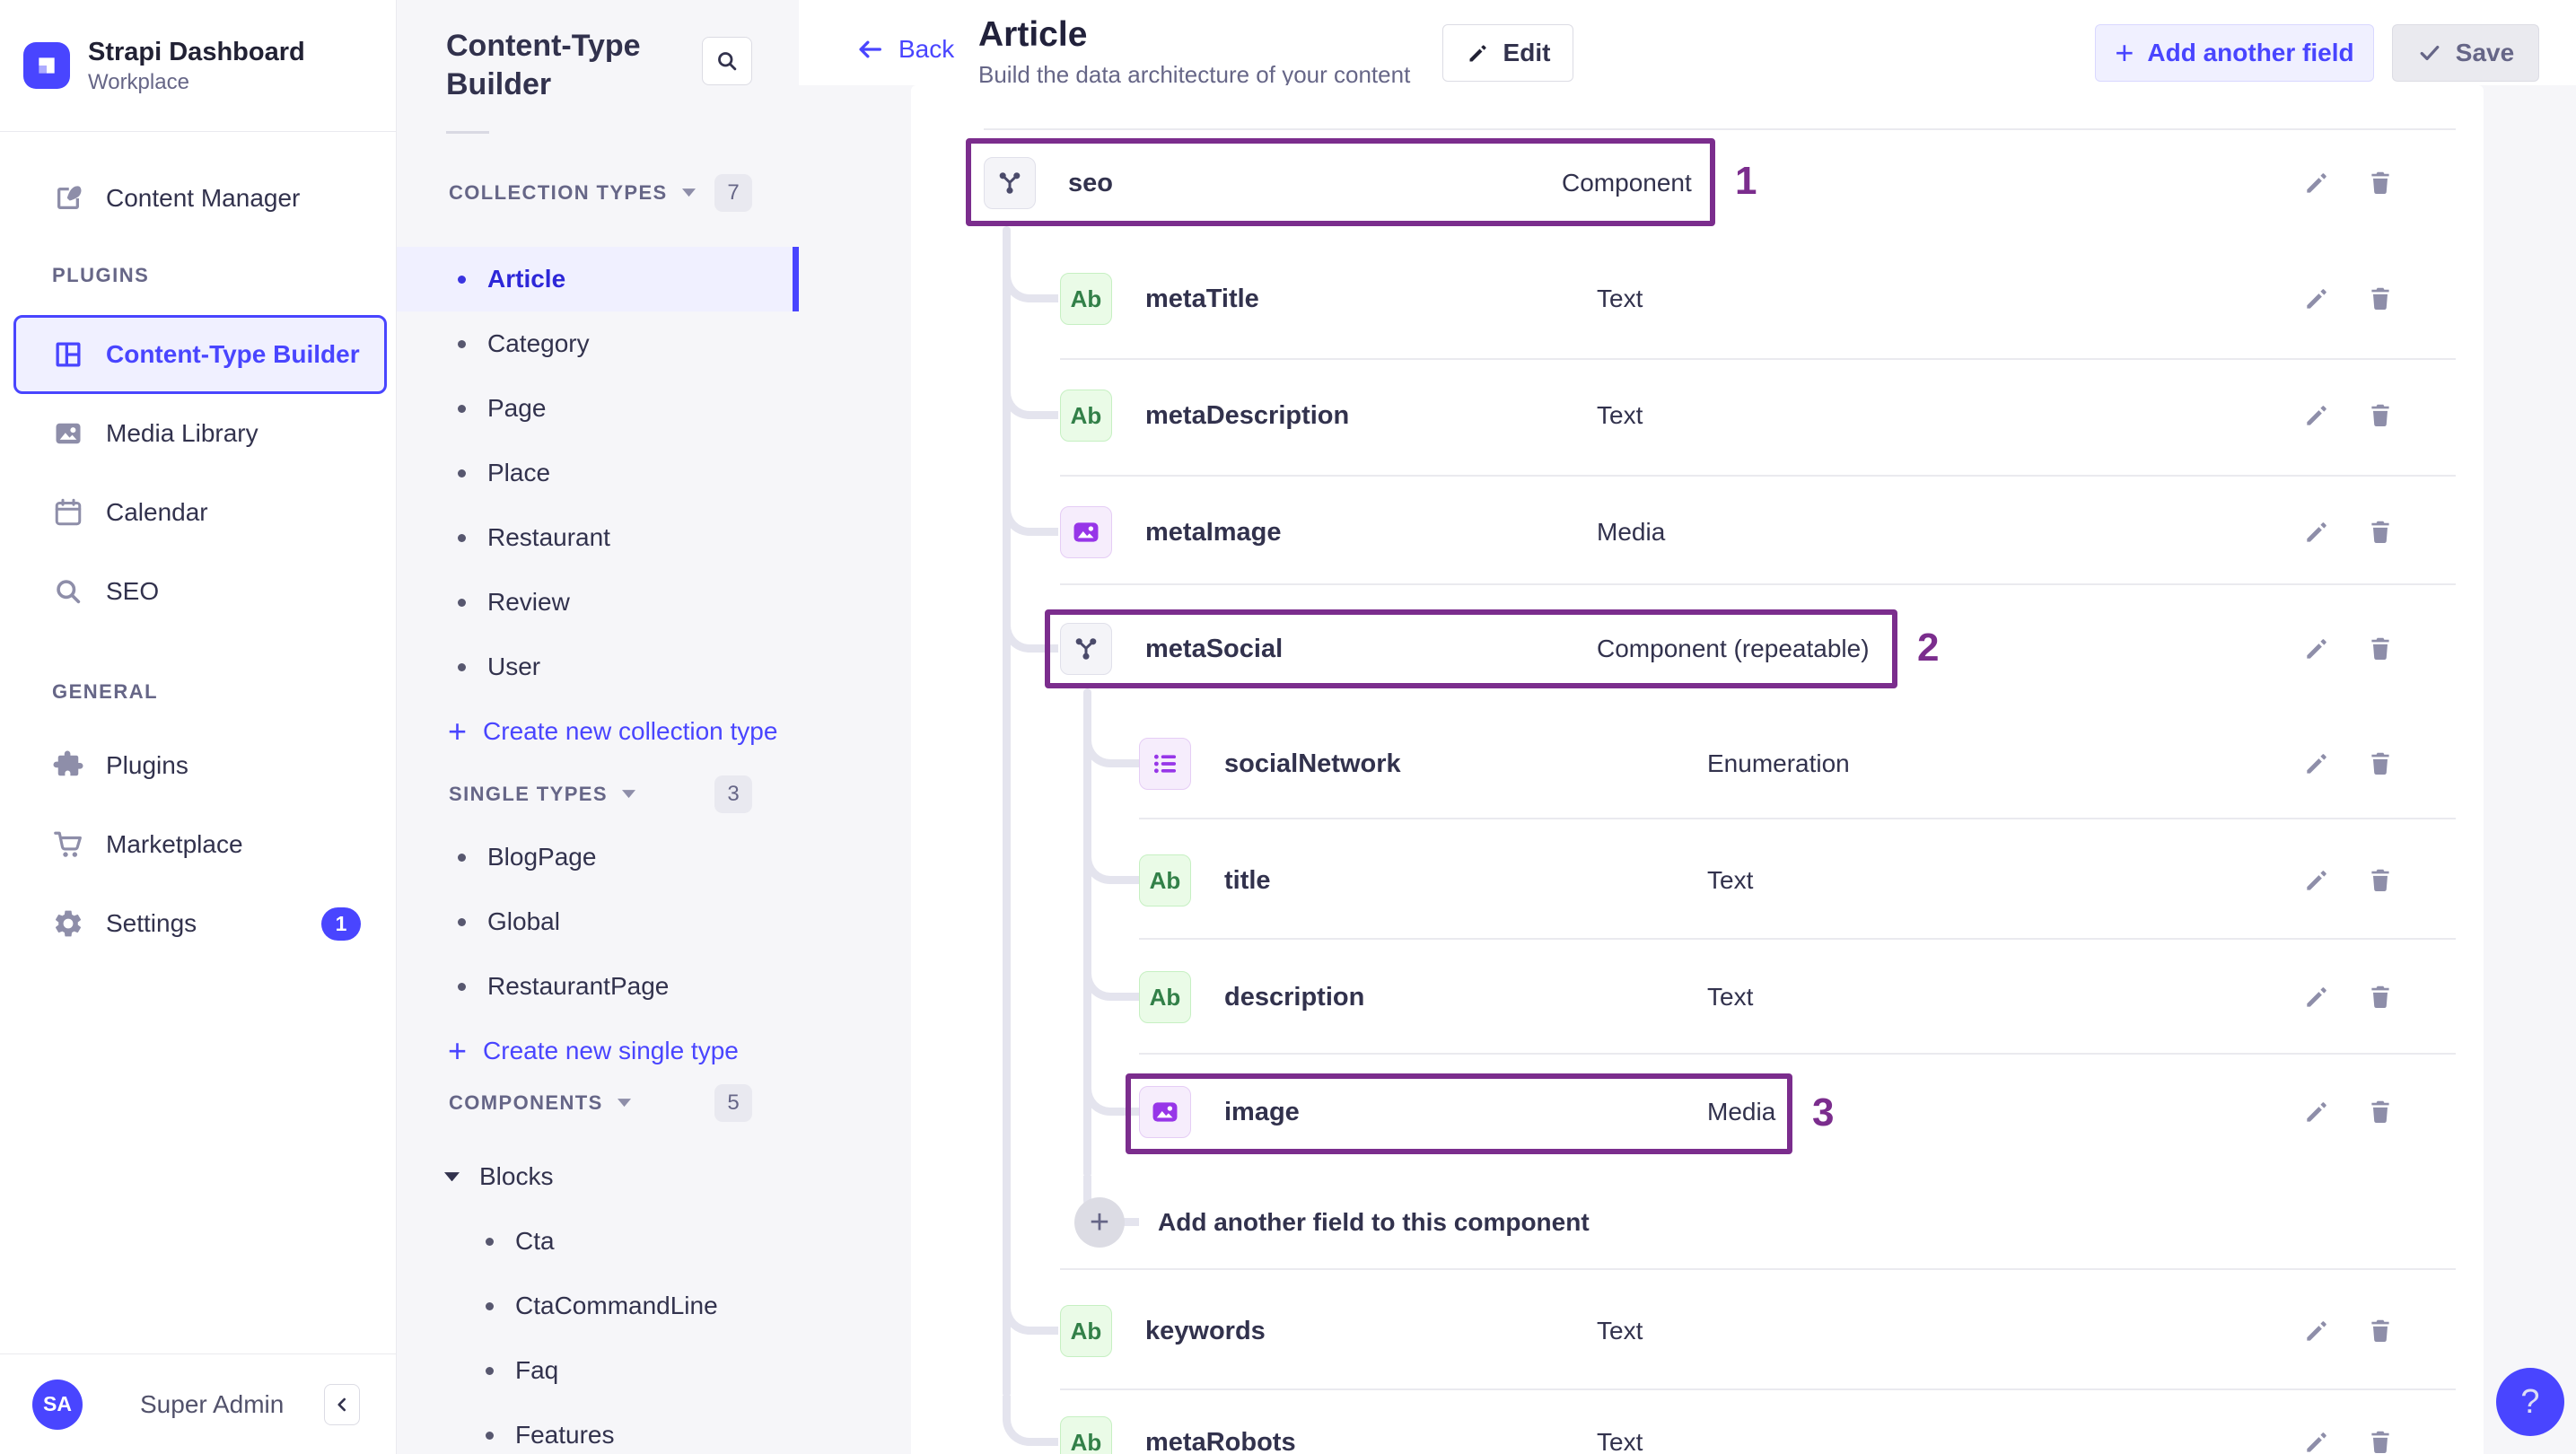 Image resolution: width=2576 pixels, height=1454 pixels. Describe the element at coordinates (1741, 1112) in the screenshot. I see `field-type: Media` at that location.